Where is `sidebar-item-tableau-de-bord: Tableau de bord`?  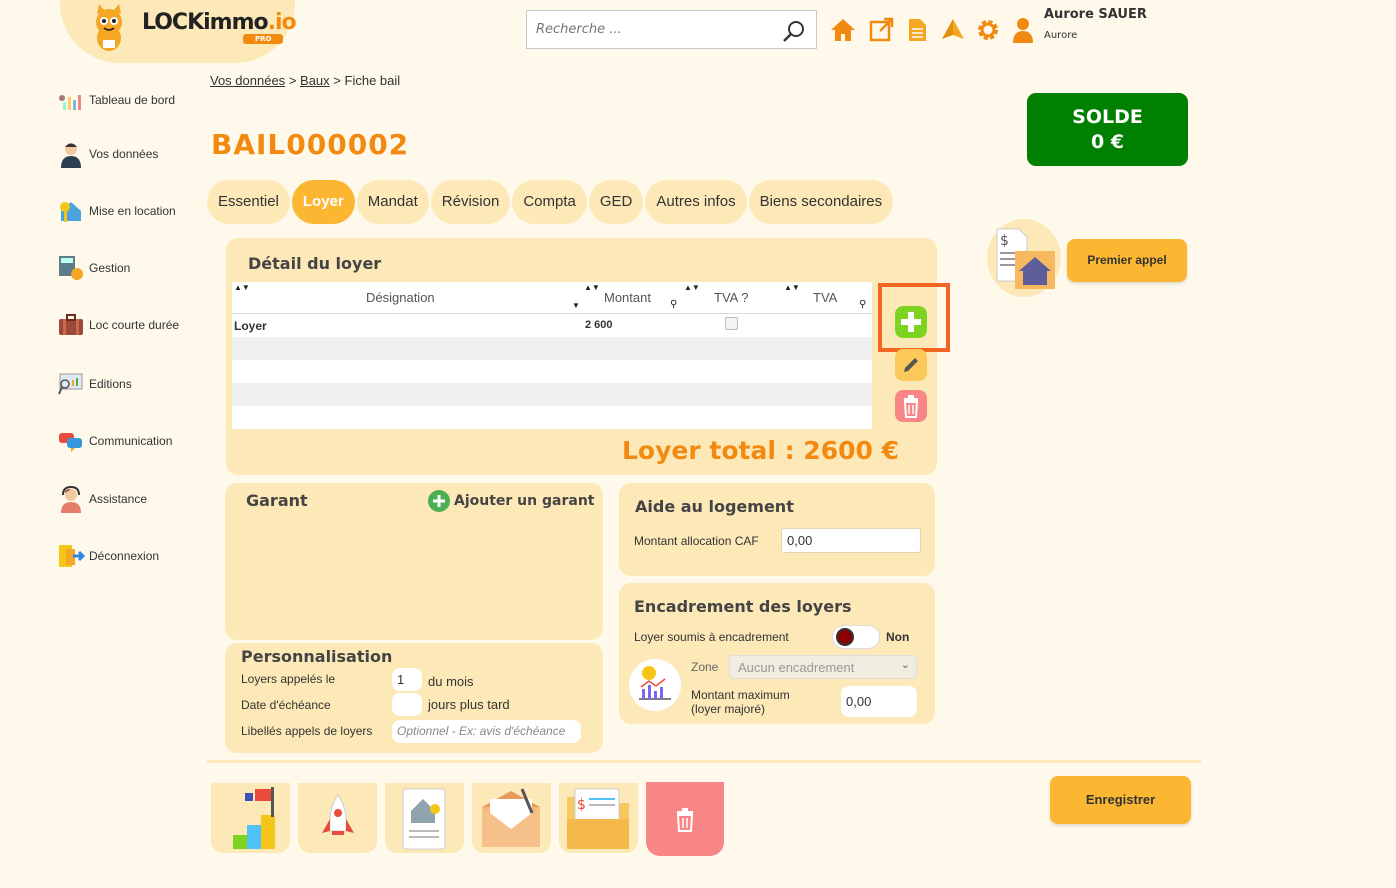
sidebar-item-tableau-de-bord: Tableau de bord is located at coordinates (116, 100).